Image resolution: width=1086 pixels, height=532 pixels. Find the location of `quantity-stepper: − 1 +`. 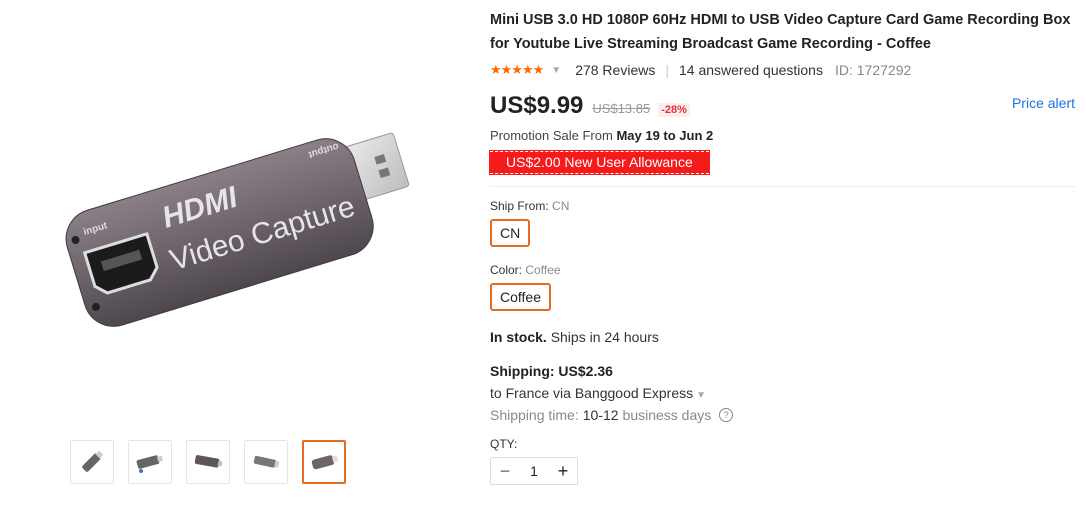

quantity-stepper: − 1 + is located at coordinates (534, 471).